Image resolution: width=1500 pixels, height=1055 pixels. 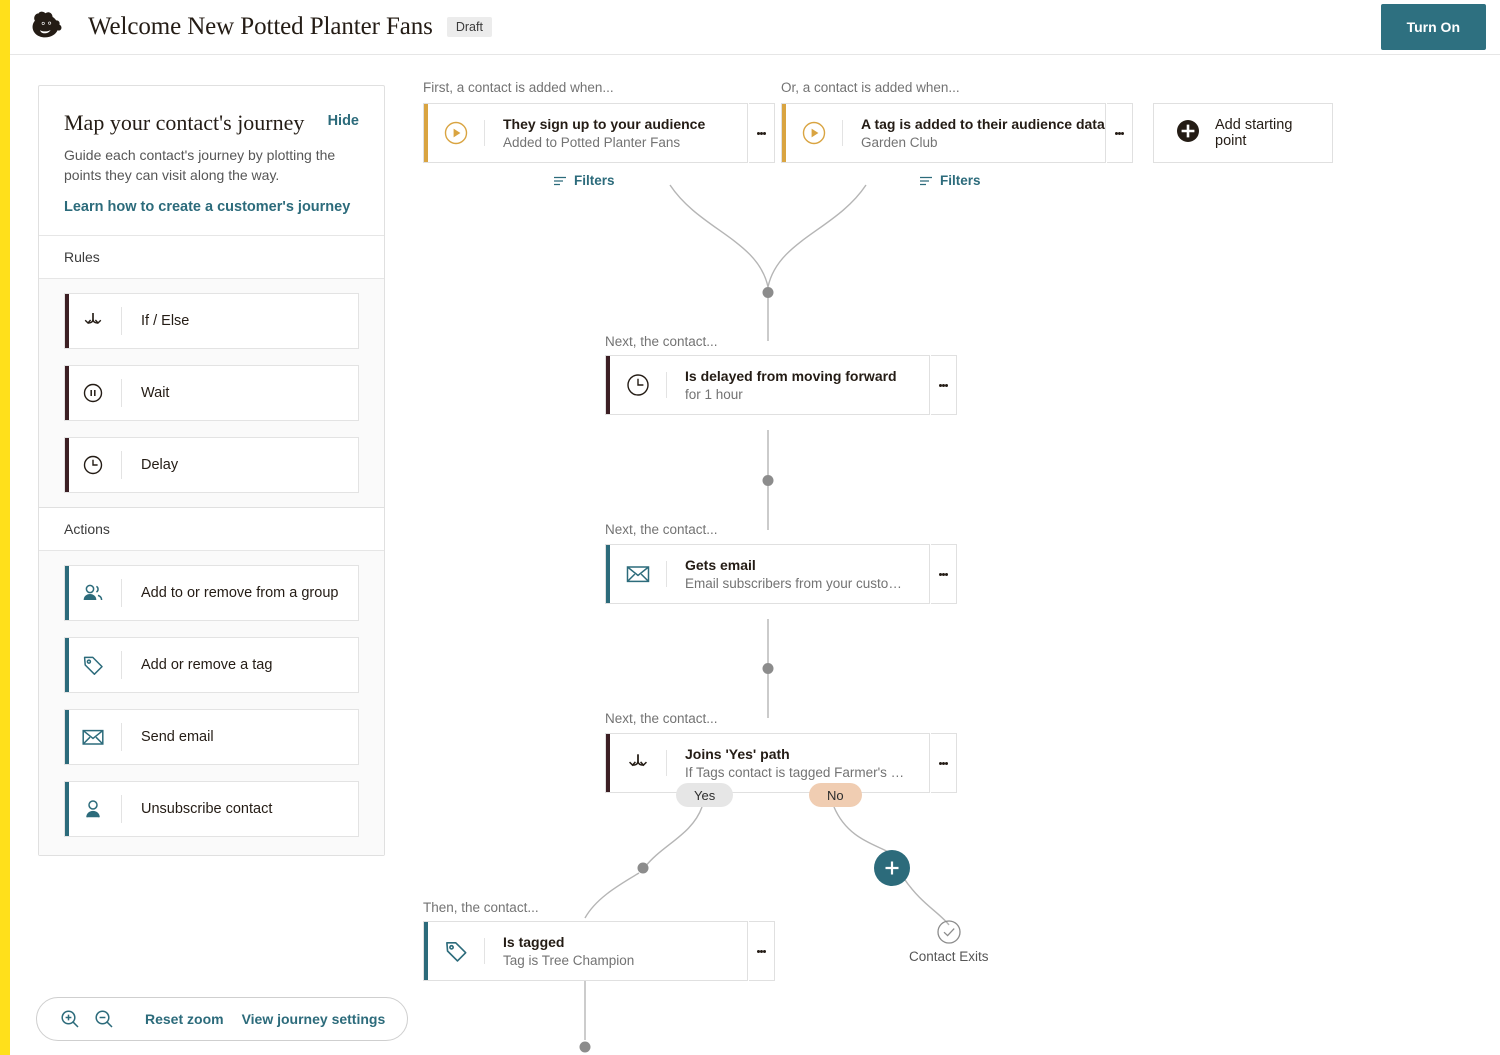 I want to click on sidebar-item-unsubscribe-contact: Unsubscribe contact, so click(x=211, y=808).